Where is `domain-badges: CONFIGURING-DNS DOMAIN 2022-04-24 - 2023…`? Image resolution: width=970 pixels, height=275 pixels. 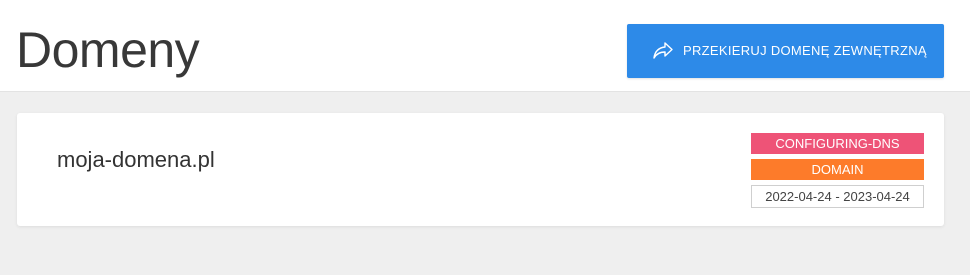
domain-badges: CONFIGURING-DNS DOMAIN 2022-04-24 - 2023… is located at coordinates (837, 173).